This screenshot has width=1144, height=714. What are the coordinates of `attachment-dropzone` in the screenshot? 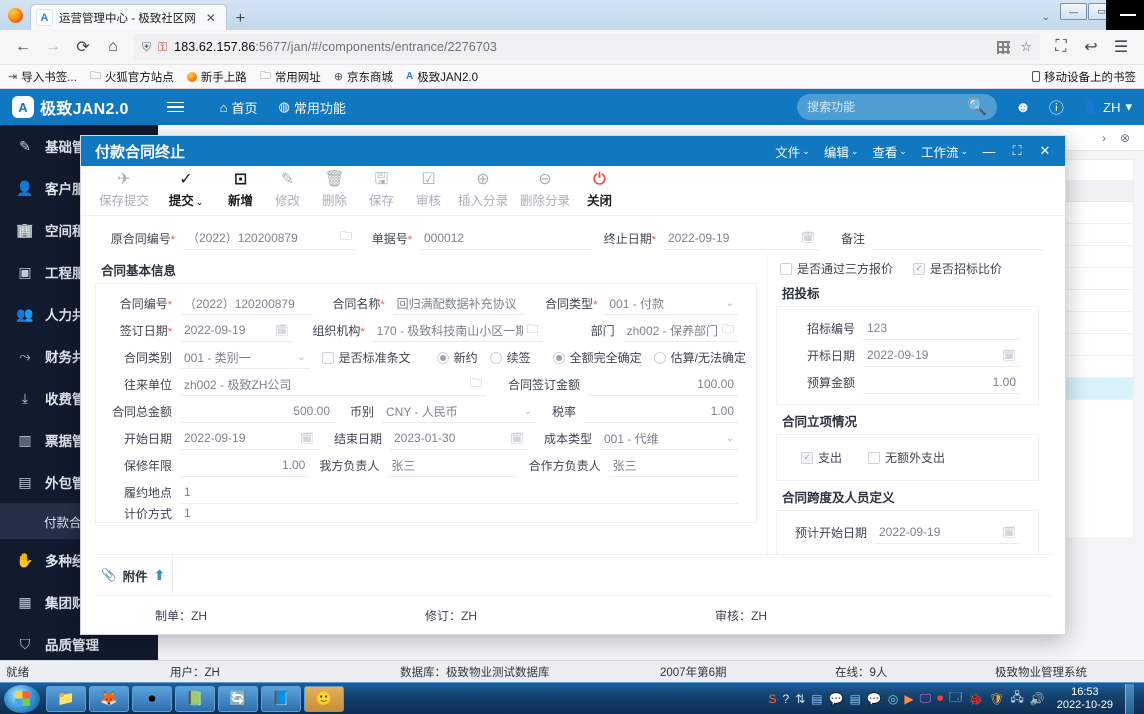 It's located at (612, 575).